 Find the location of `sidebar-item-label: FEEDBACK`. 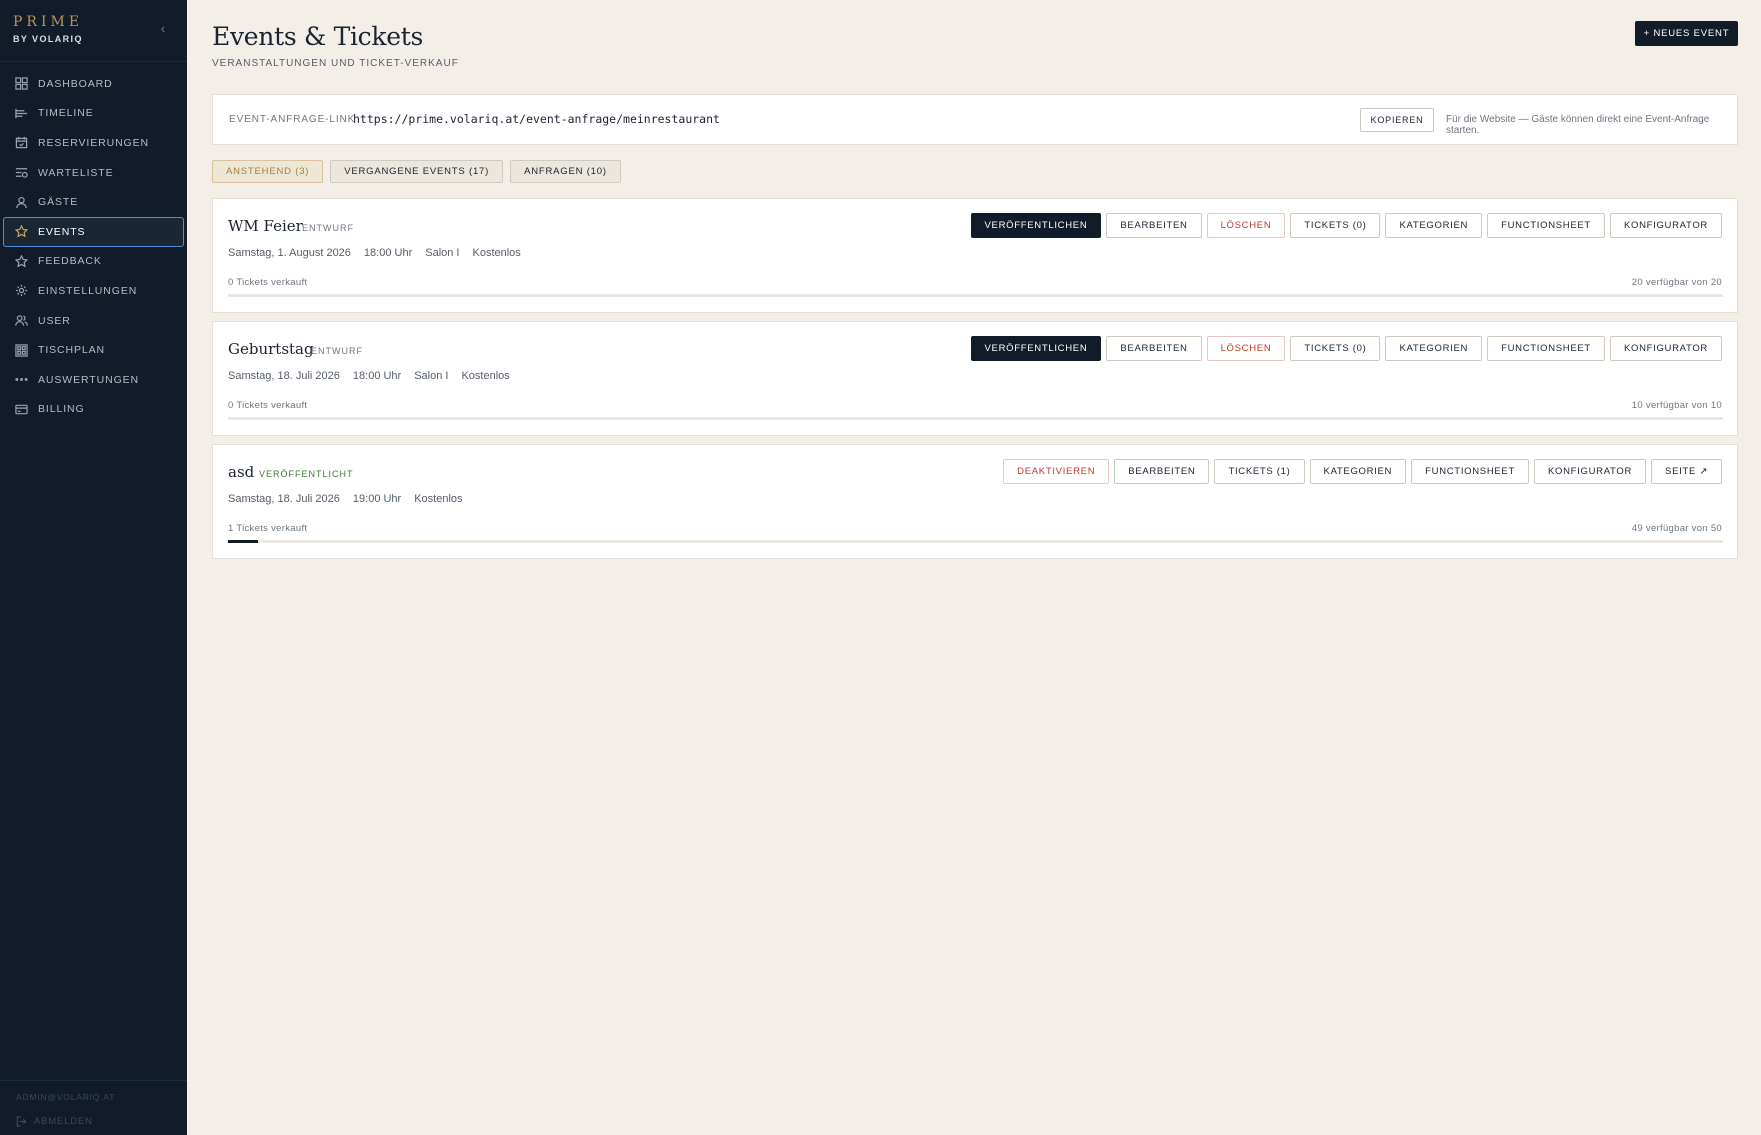

sidebar-item-label: FEEDBACK is located at coordinates (70, 261).